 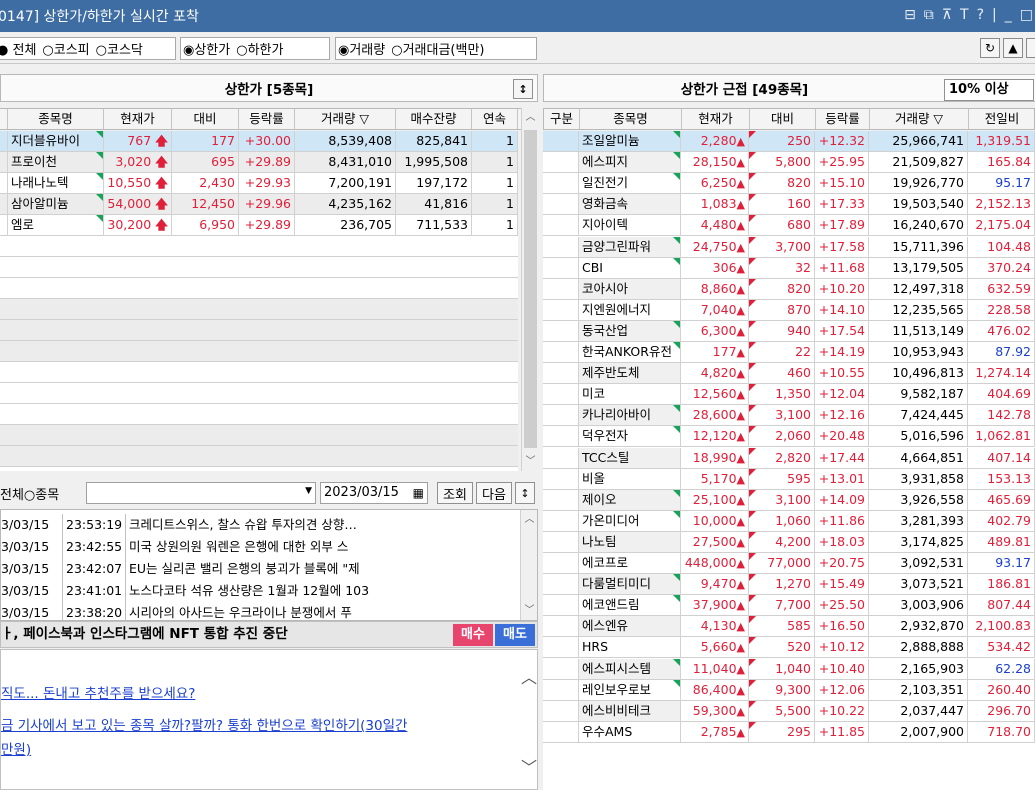 I want to click on col-type, so click(x=4, y=119).